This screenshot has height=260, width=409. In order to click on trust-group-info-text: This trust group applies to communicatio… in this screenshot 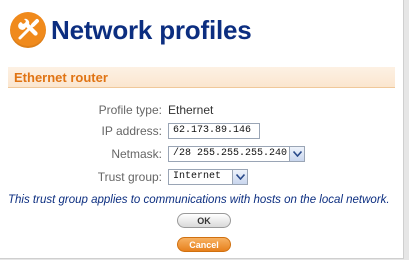, I will do `click(199, 200)`.